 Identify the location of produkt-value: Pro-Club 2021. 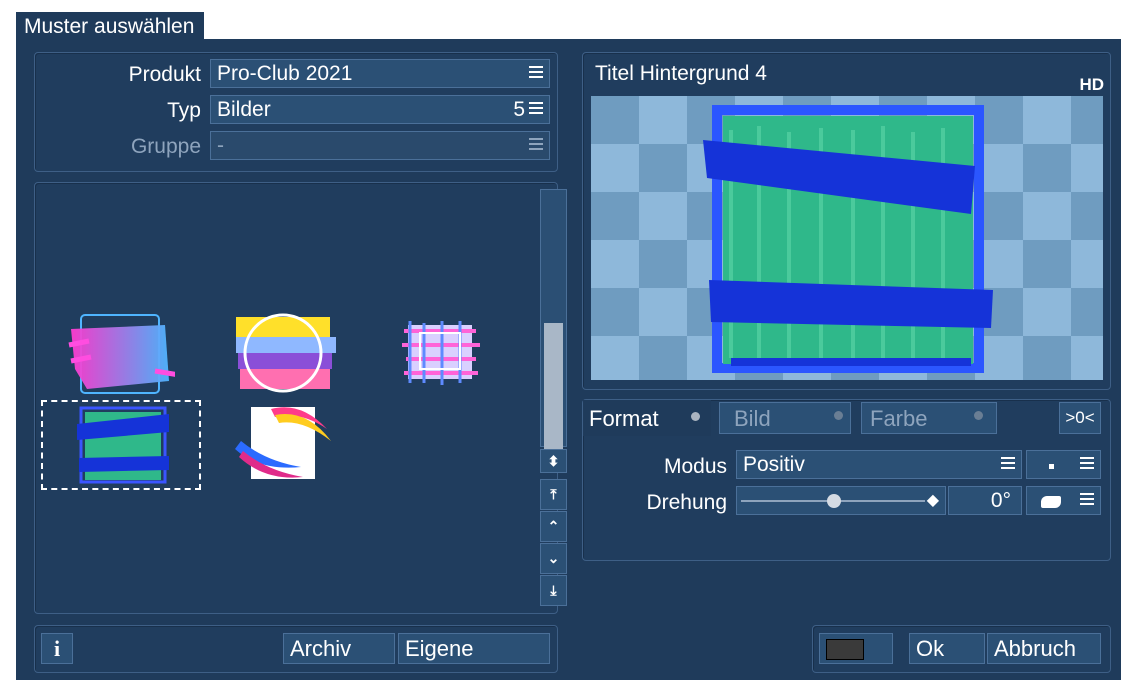
(285, 73).